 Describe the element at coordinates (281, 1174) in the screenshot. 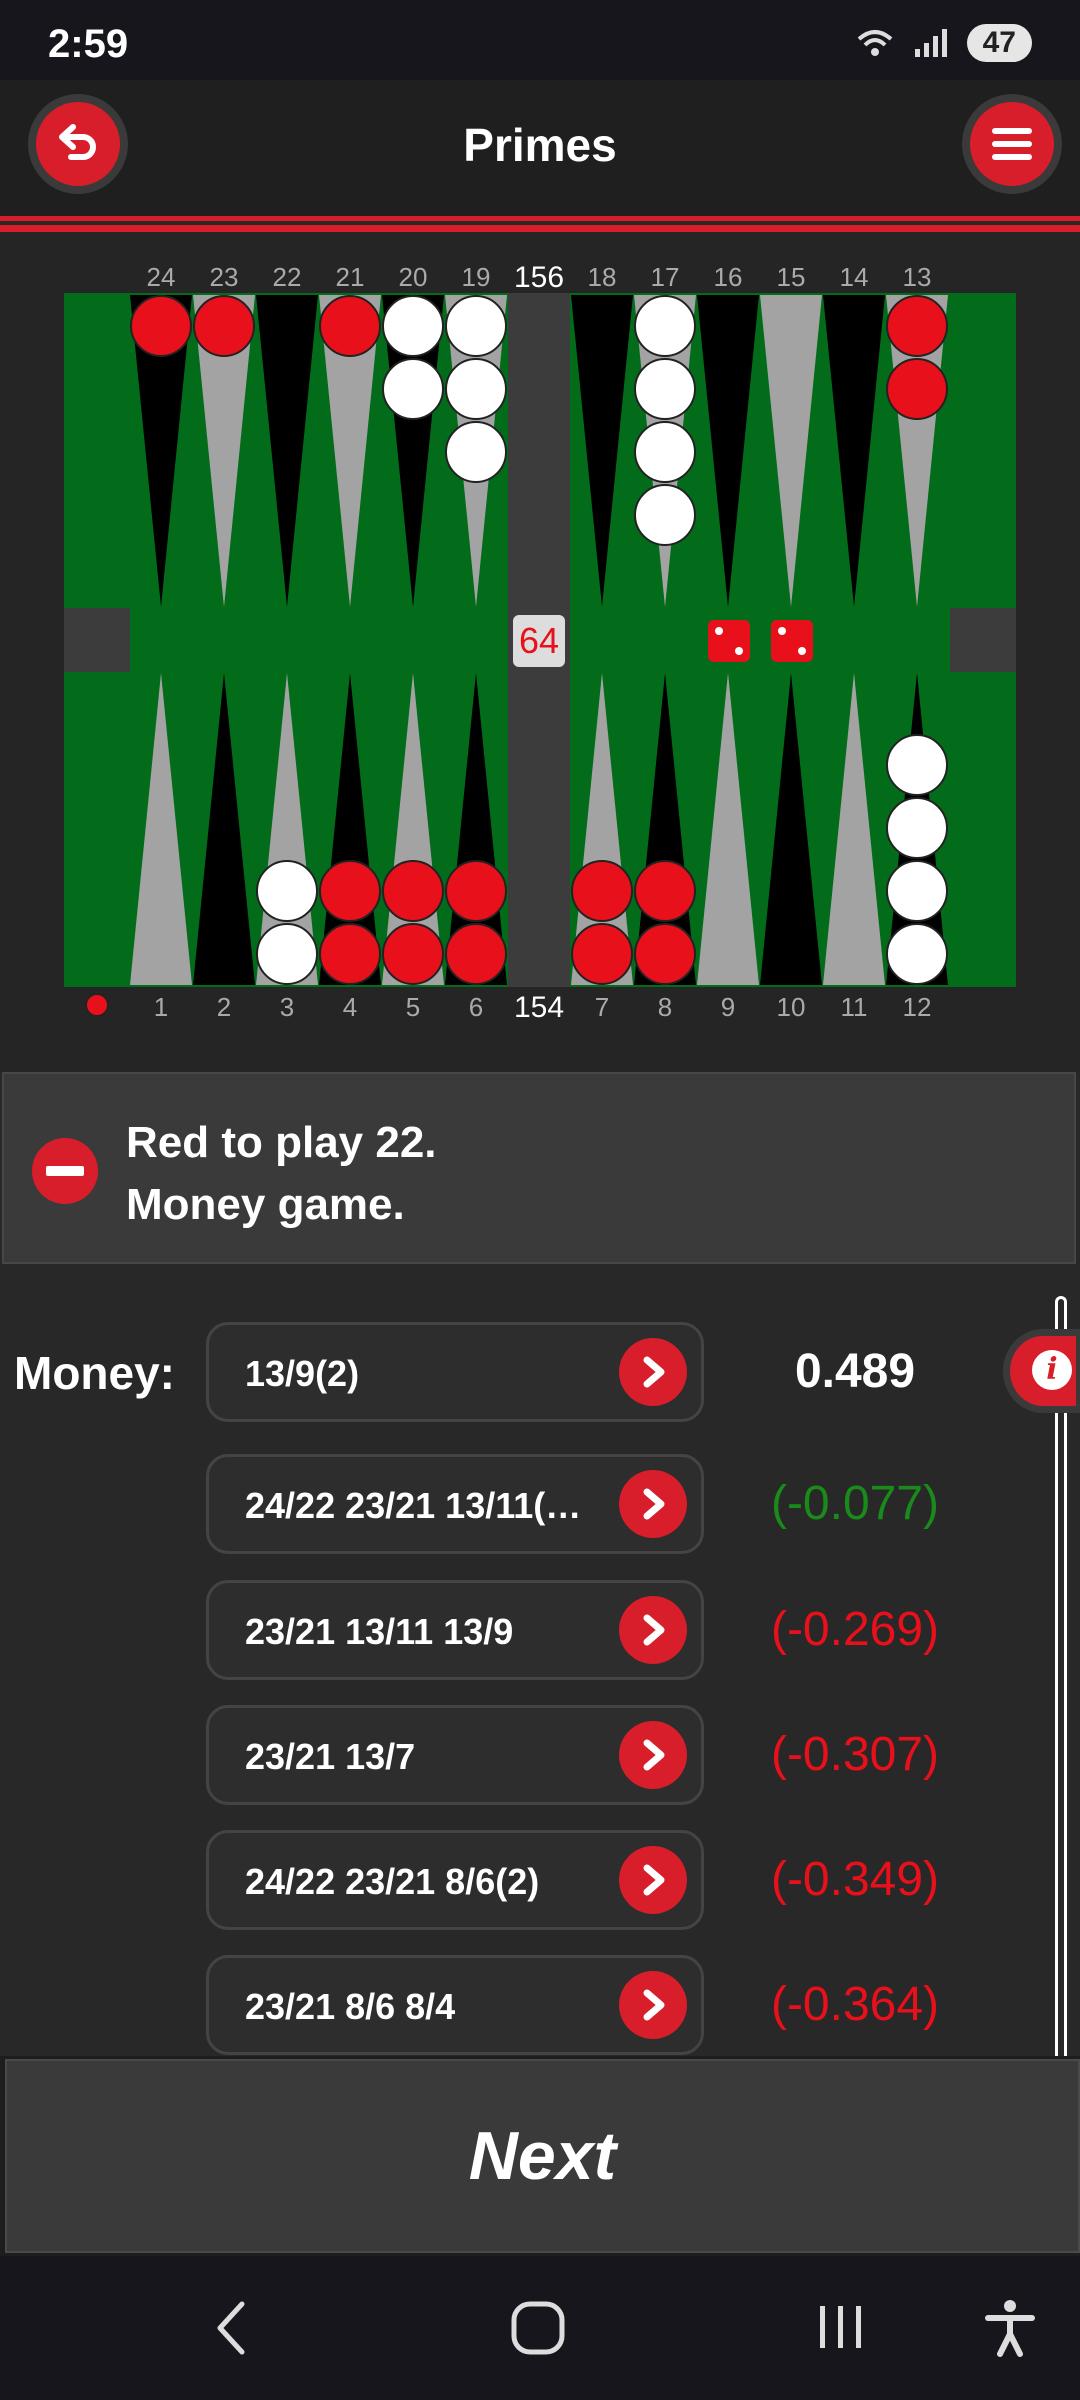

I see `position-info-text: Red to play 22. Money game.` at that location.